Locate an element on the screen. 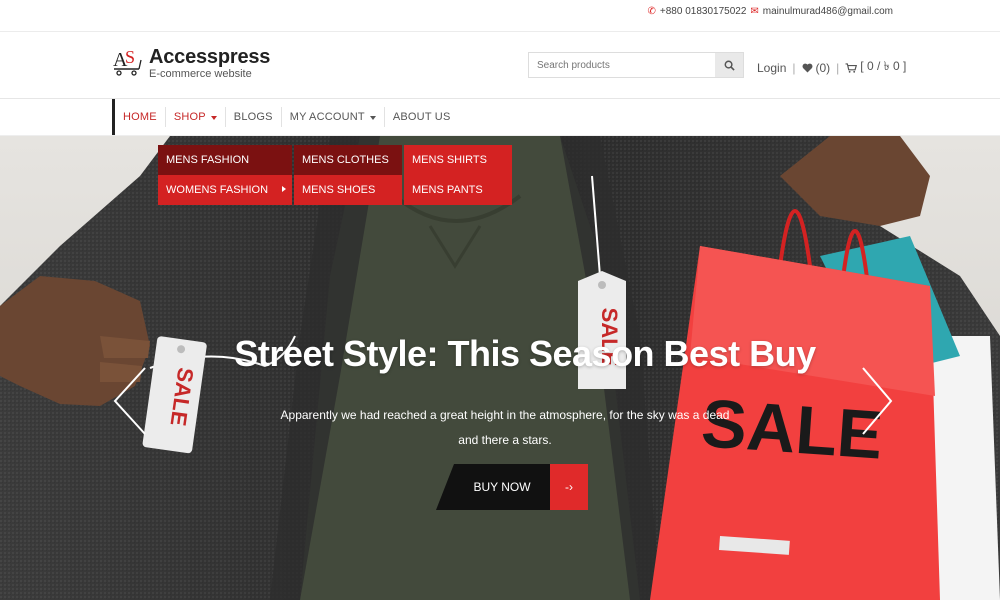 The image size is (1000, 600). email-address: mainulmurad486@gmail.com is located at coordinates (828, 11).